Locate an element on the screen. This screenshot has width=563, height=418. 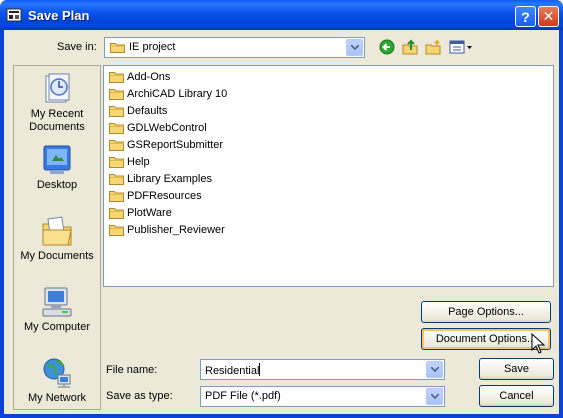
title-bar: Save Plan ? ✕ is located at coordinates (281, 15).